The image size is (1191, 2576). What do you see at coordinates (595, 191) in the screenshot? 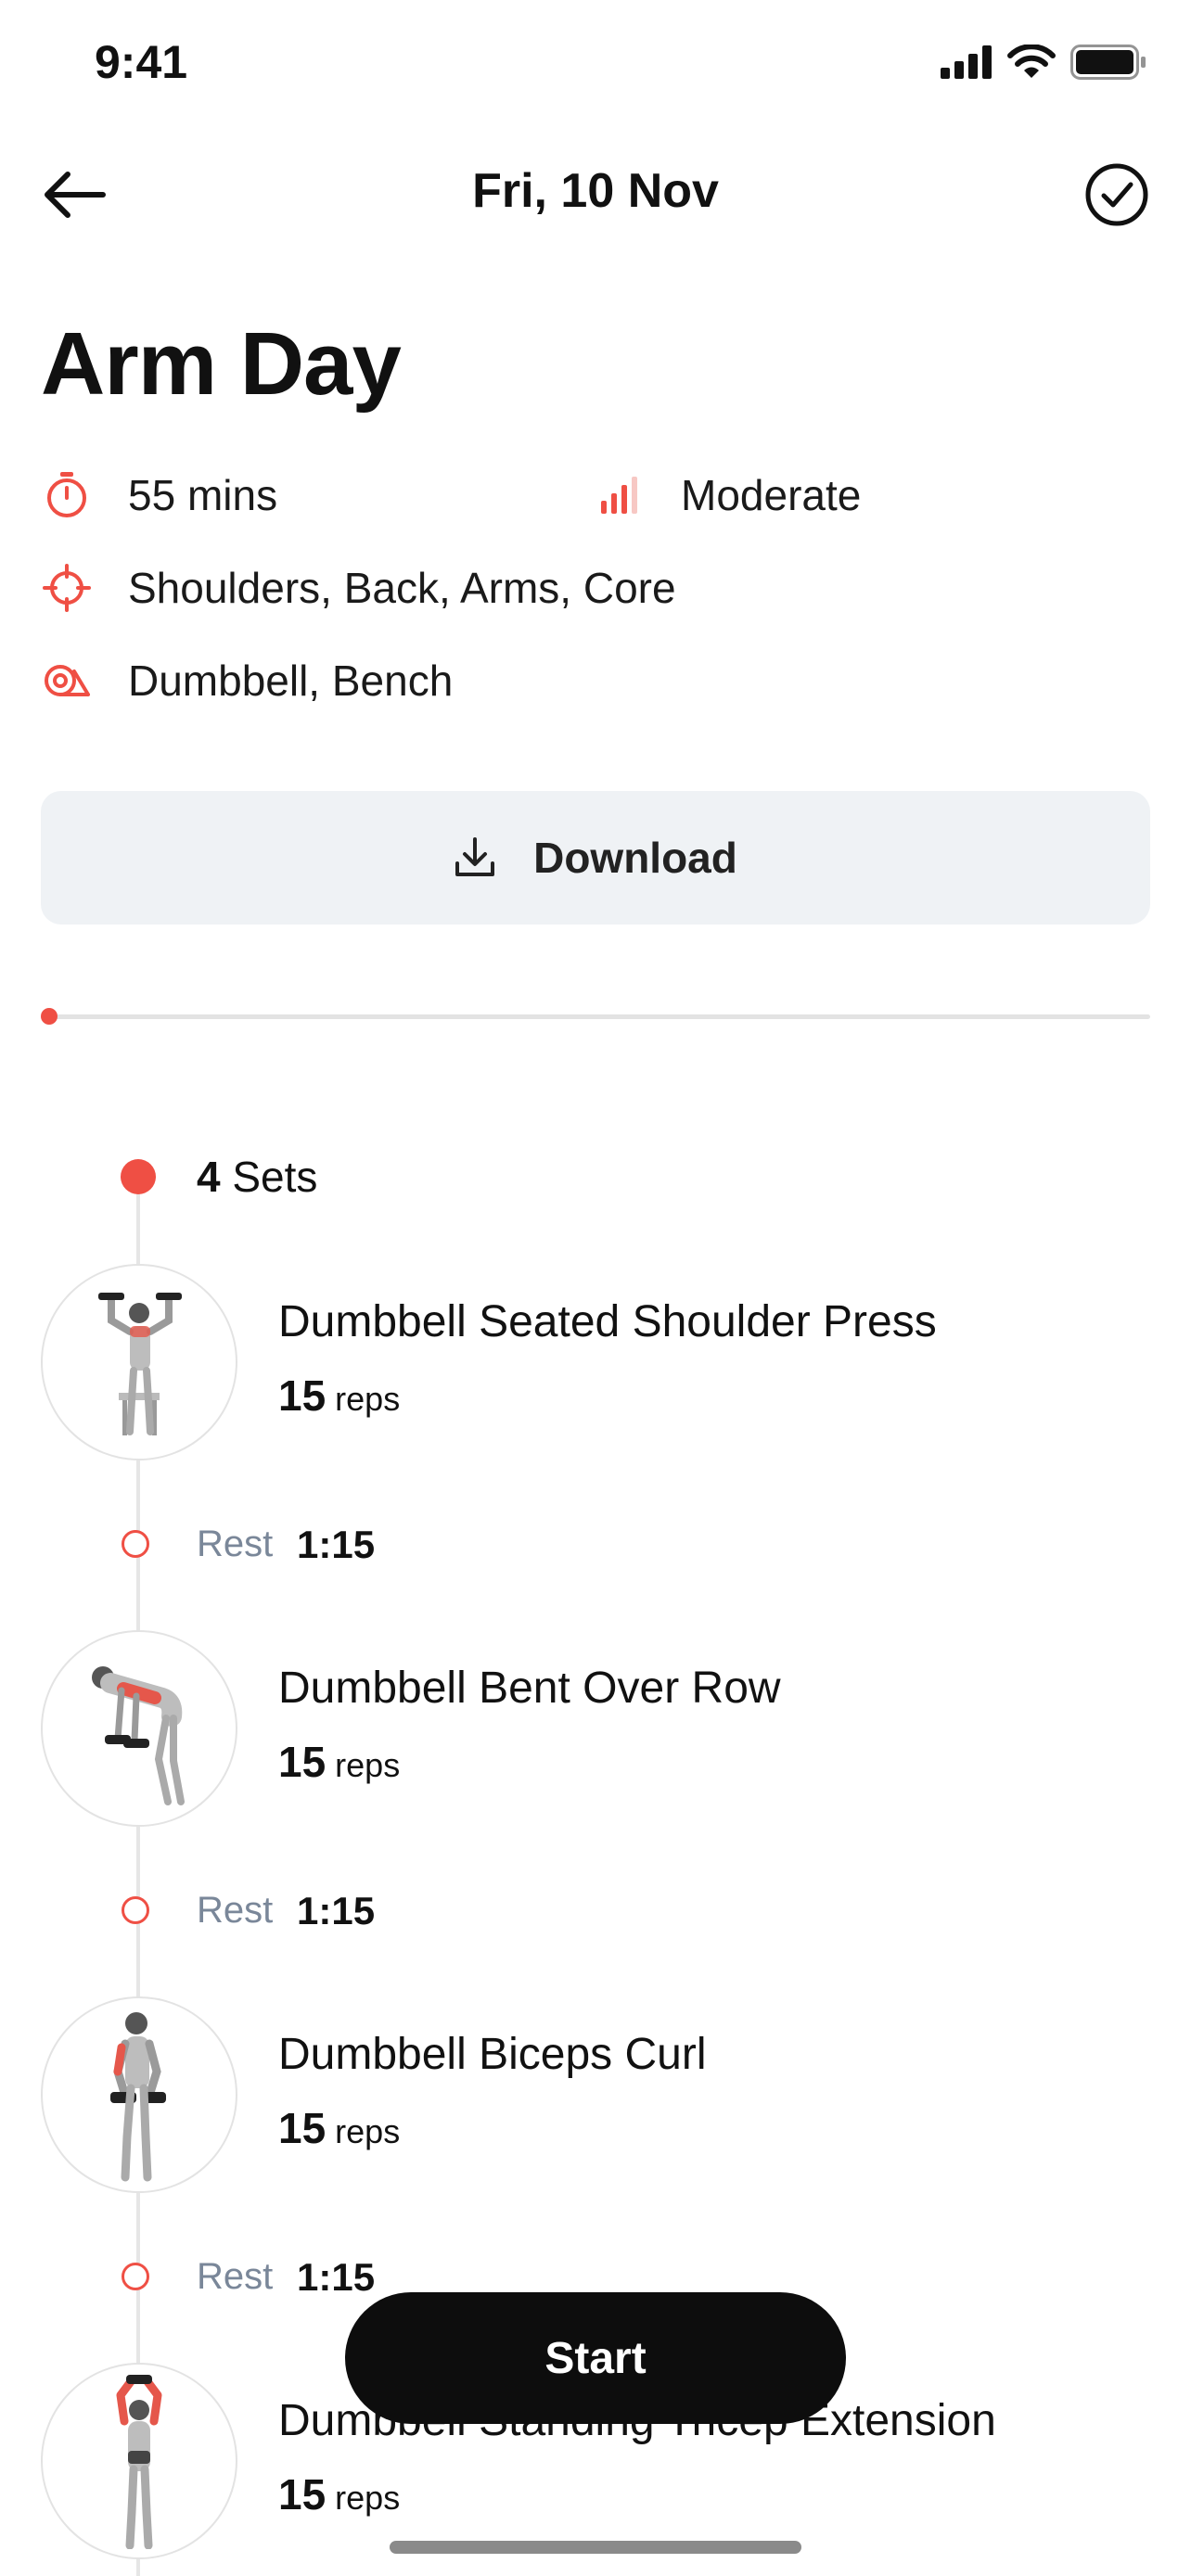
I see `nav-title: Fri, 10 Nov` at bounding box center [595, 191].